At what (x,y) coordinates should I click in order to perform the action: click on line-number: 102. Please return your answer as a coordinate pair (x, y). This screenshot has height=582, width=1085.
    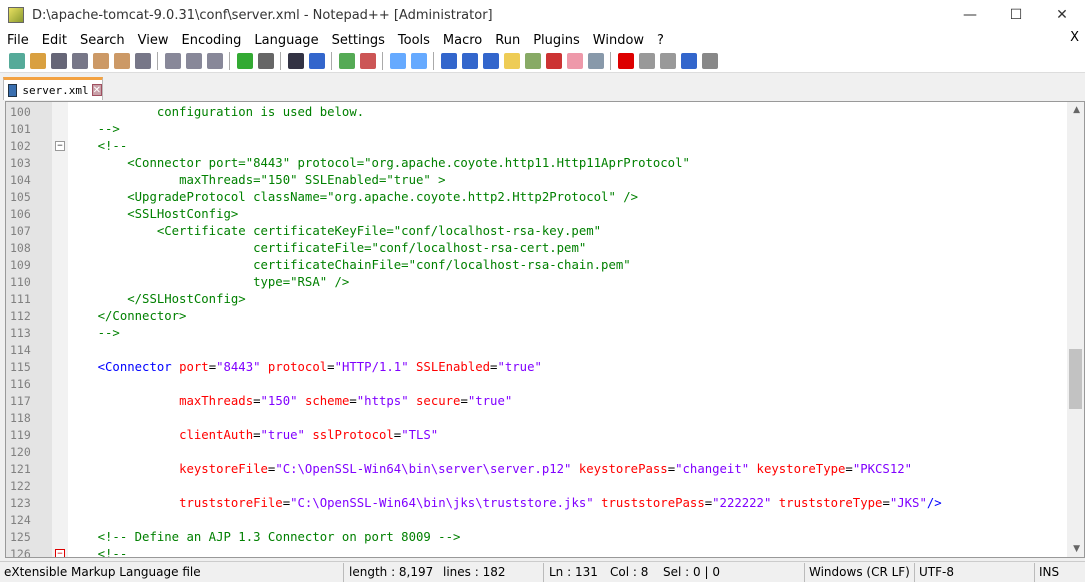
    Looking at the image, I should click on (20, 146).